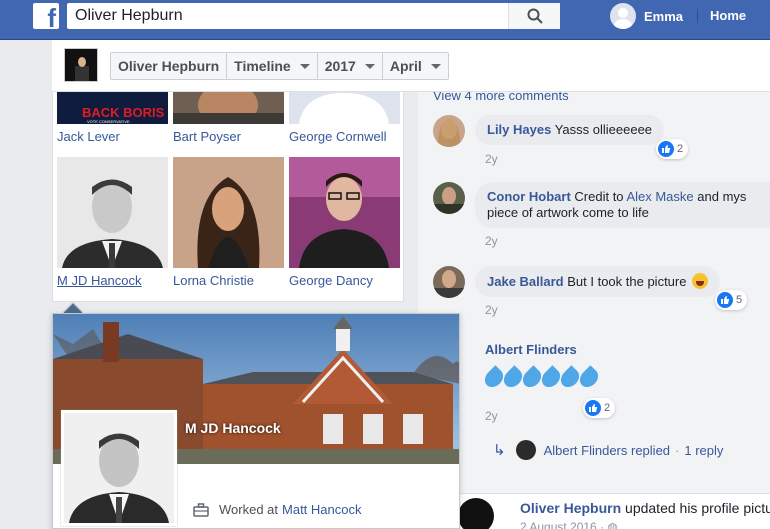  What do you see at coordinates (272, 66) in the screenshot?
I see `timeline-dropdown: Timeline` at bounding box center [272, 66].